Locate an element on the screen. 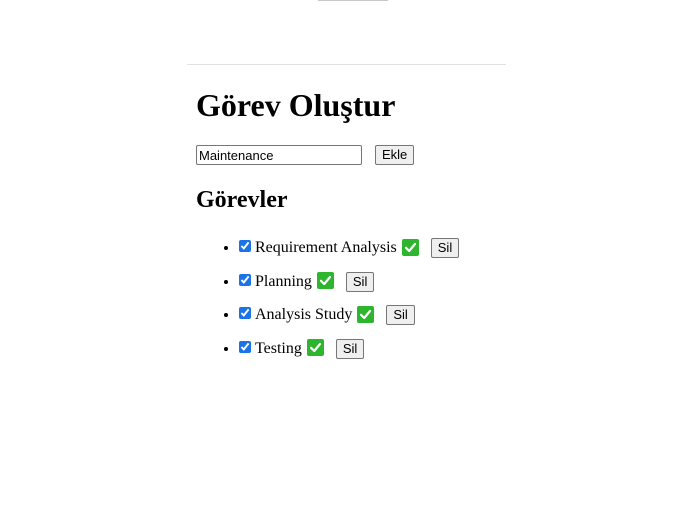  page-title: Görev Oluştur is located at coordinates (296, 105).